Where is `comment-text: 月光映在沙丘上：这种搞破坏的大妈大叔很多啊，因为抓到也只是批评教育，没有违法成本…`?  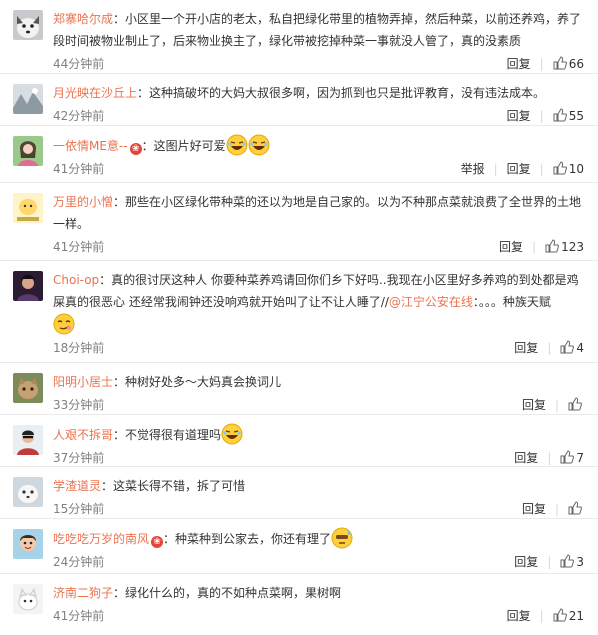
comment-text: 月光映在沙丘上：这种搞破坏的大妈大叔很多啊，因为抓到也只是批评教育，没有违法成本… is located at coordinates (320, 91).